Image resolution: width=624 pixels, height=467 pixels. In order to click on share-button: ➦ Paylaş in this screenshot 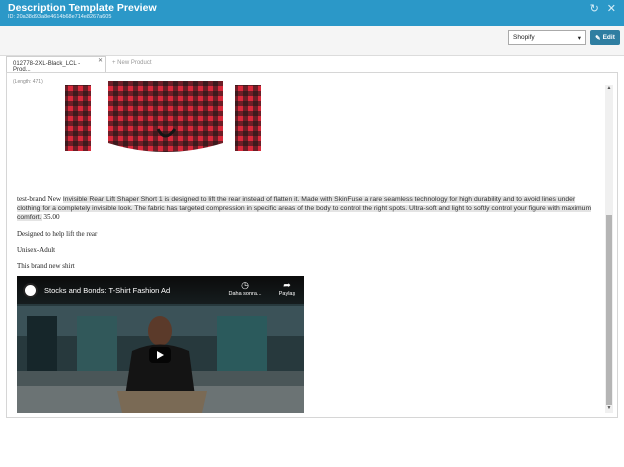, I will do `click(287, 288)`.